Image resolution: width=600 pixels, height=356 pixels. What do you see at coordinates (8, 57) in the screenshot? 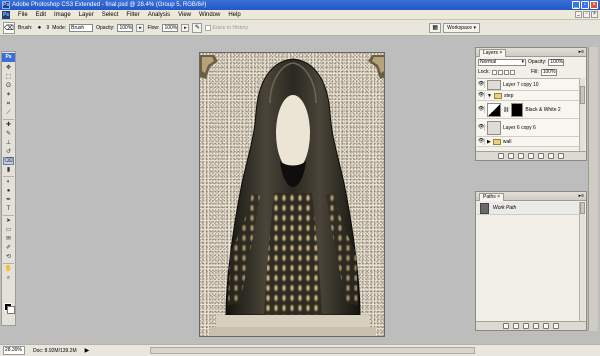
I see `toolbox-ps-badge: Ps` at bounding box center [8, 57].